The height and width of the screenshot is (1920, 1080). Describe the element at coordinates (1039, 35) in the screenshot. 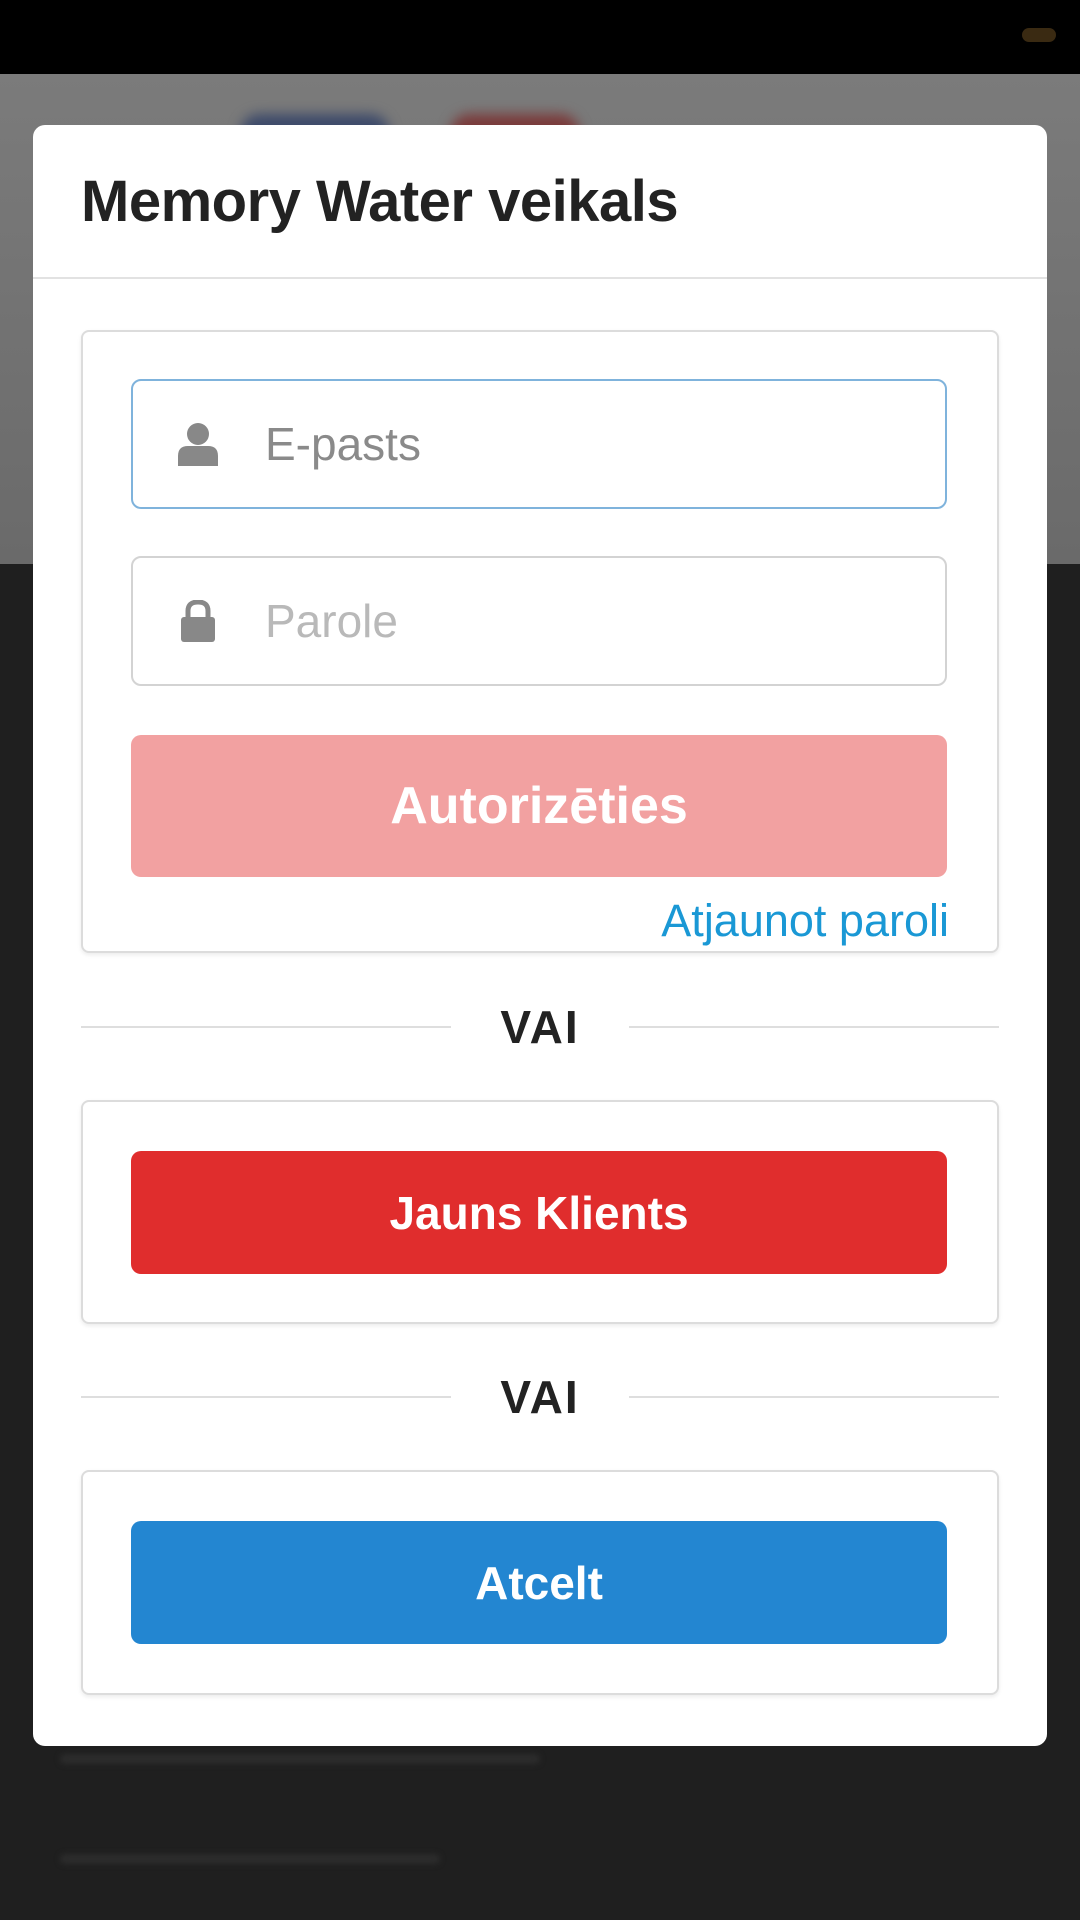

I see `status-indicator` at that location.